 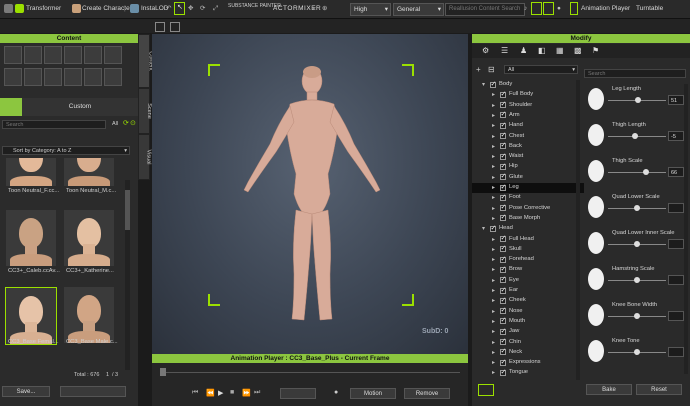 What do you see at coordinates (134, 8) in the screenshot?
I see `instalod-icon` at bounding box center [134, 8].